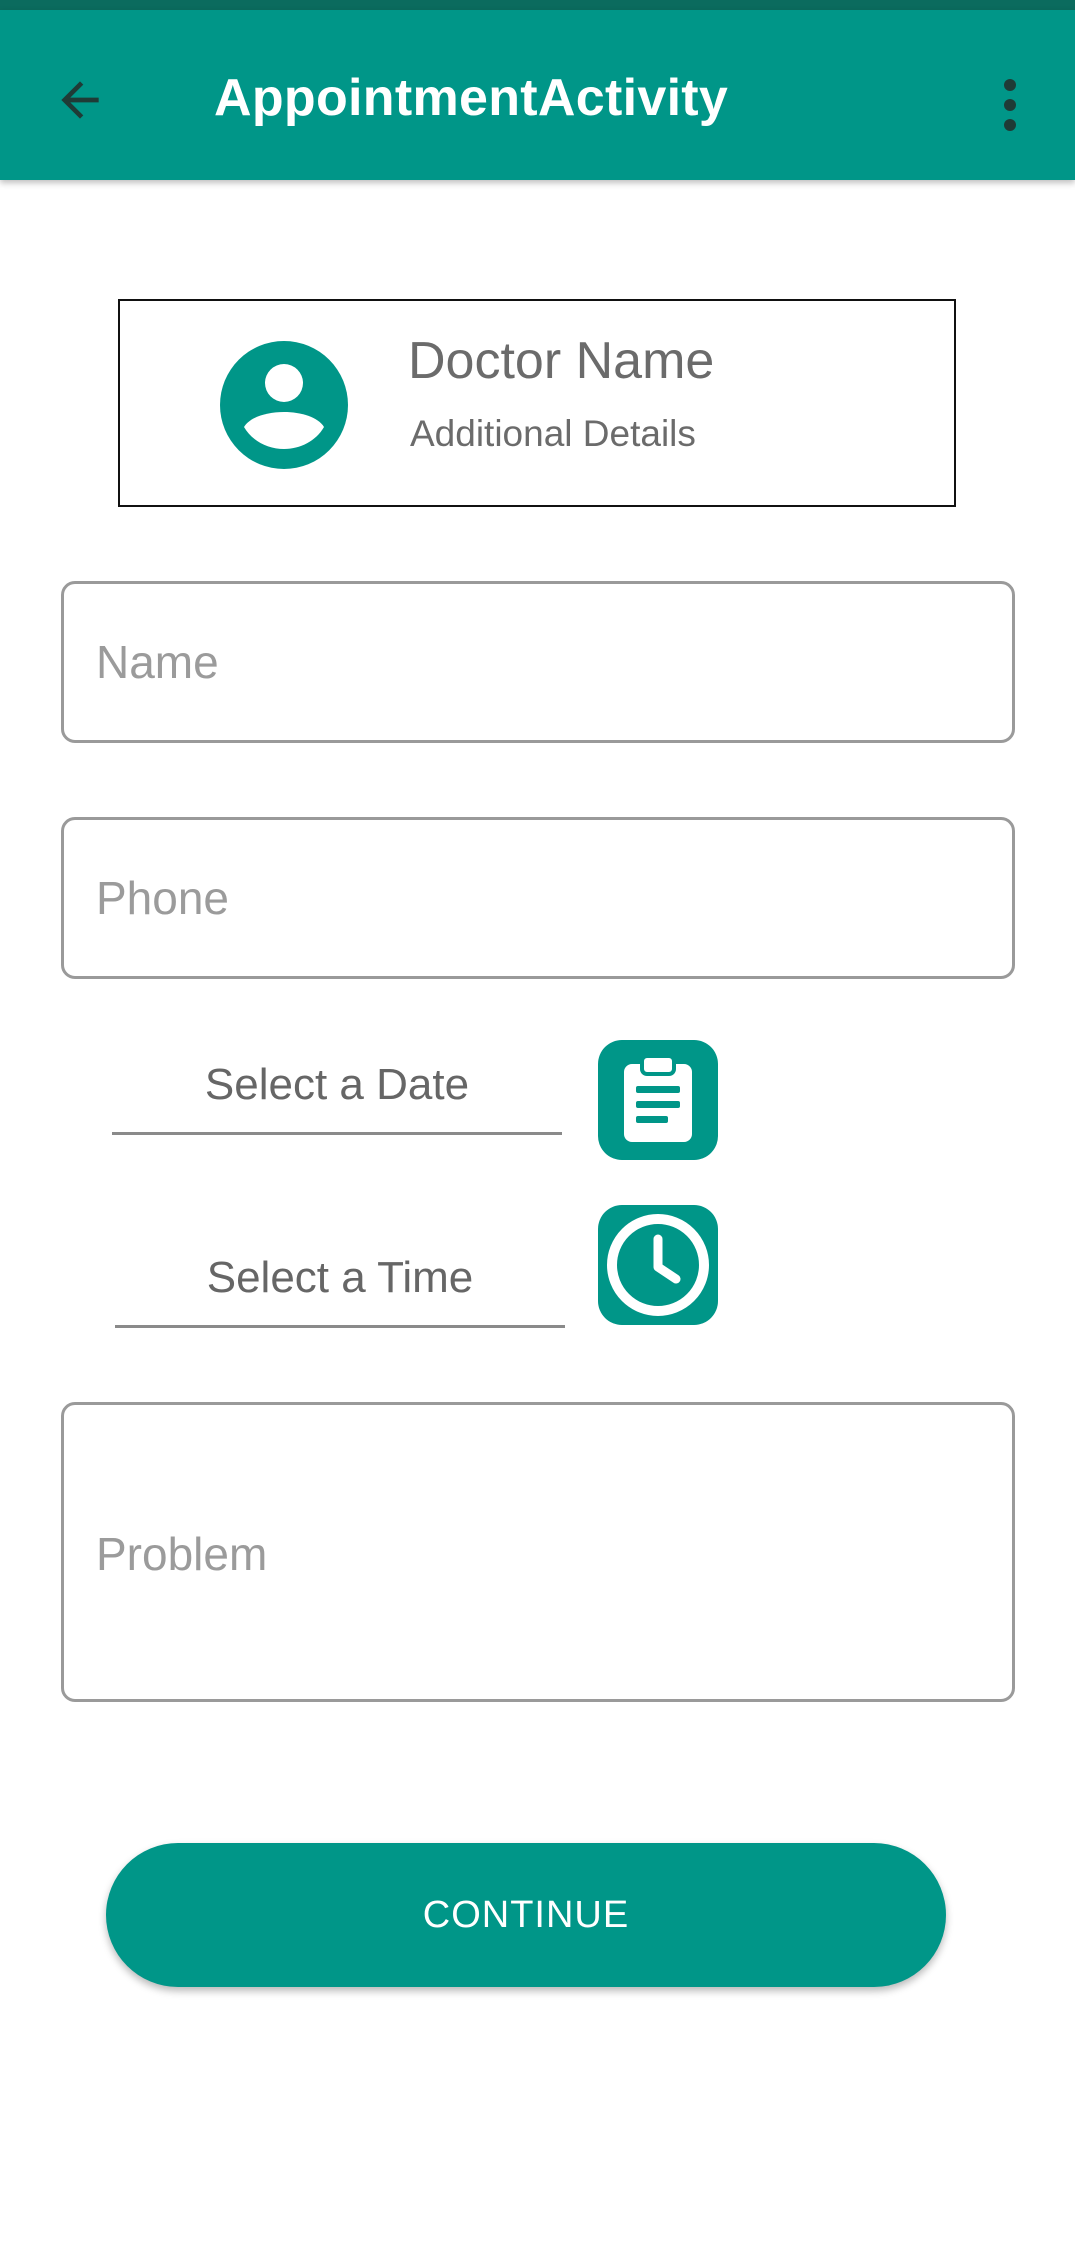  I want to click on doctor-details: Additional Details, so click(553, 433).